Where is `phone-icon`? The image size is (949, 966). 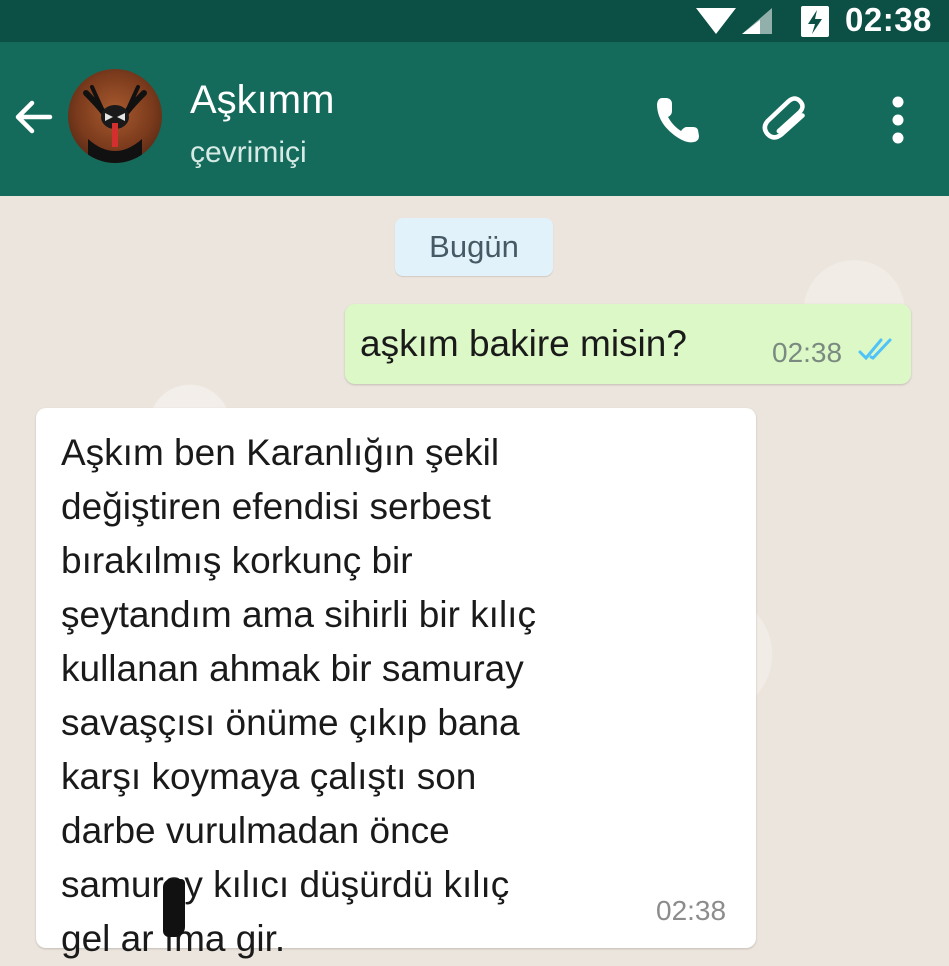
phone-icon is located at coordinates (678, 120).